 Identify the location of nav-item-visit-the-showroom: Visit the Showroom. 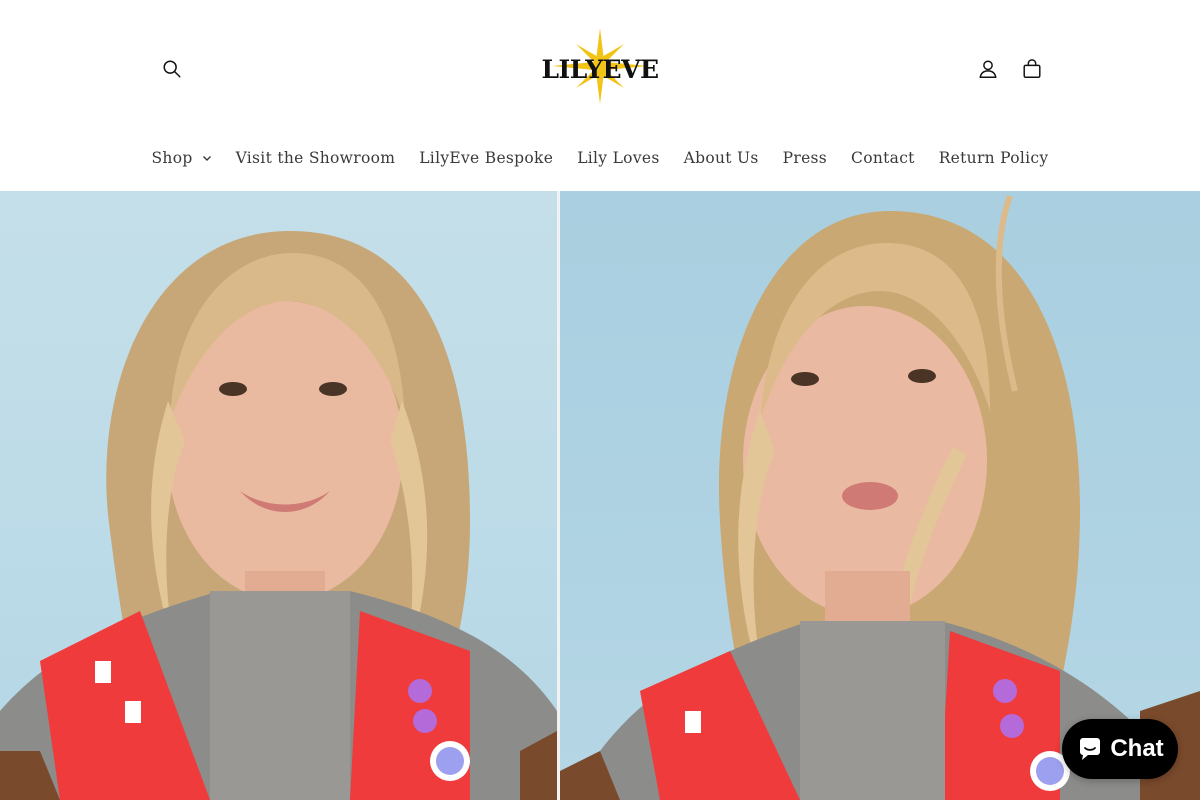
(316, 158).